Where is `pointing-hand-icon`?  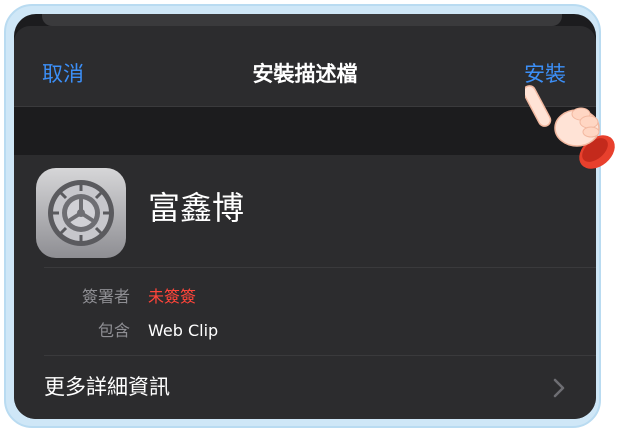 pointing-hand-icon is located at coordinates (577, 128).